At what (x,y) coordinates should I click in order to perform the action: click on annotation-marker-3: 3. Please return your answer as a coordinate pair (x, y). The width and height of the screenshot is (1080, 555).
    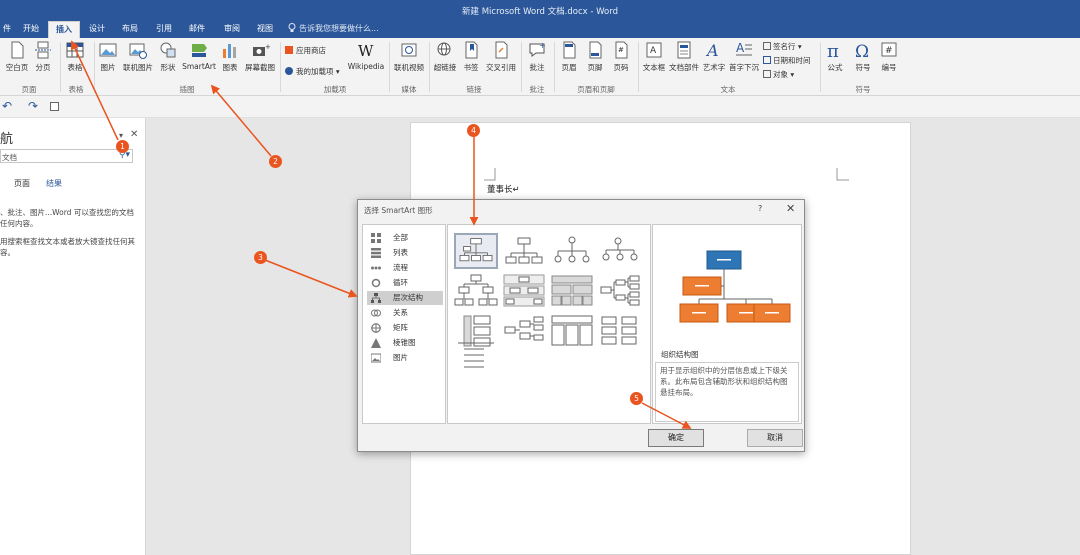
    Looking at the image, I should click on (260, 257).